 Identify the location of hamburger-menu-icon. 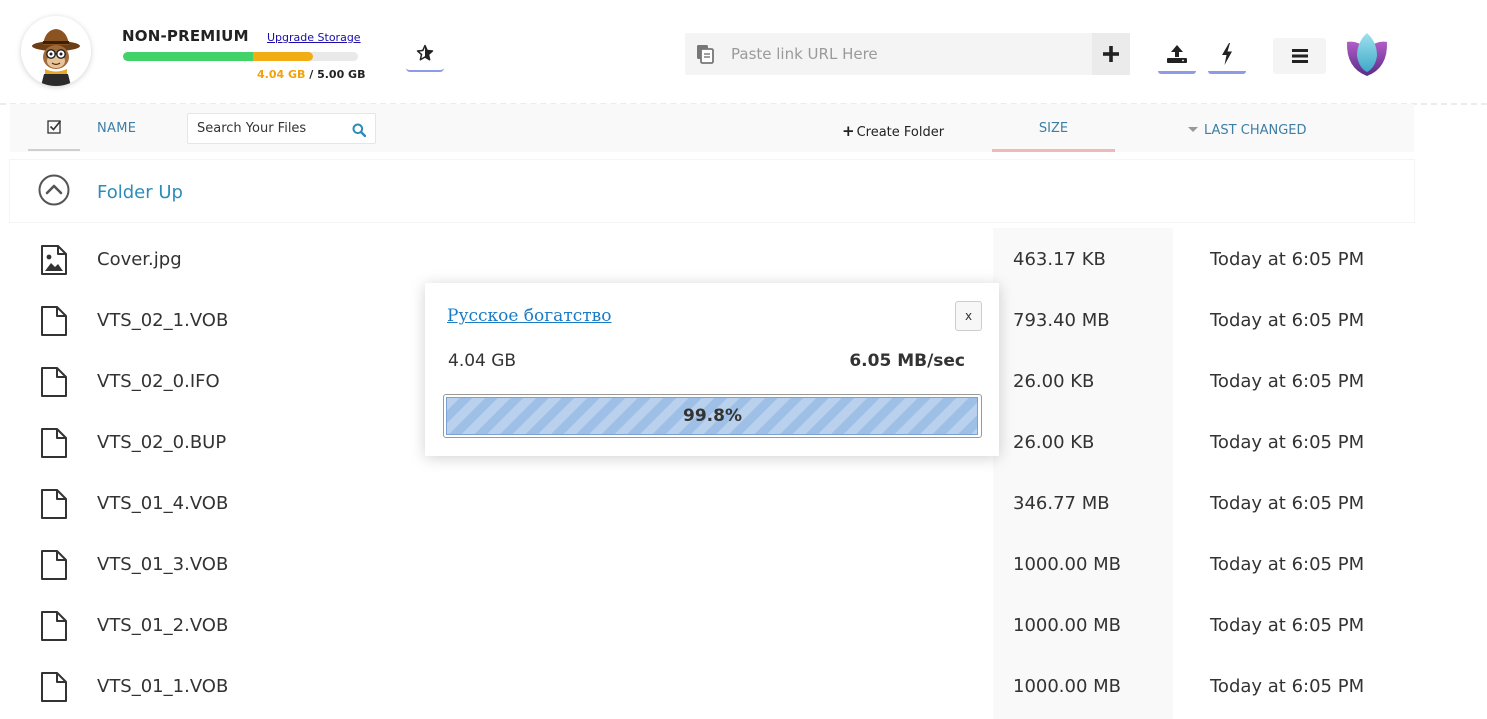
(1299, 56).